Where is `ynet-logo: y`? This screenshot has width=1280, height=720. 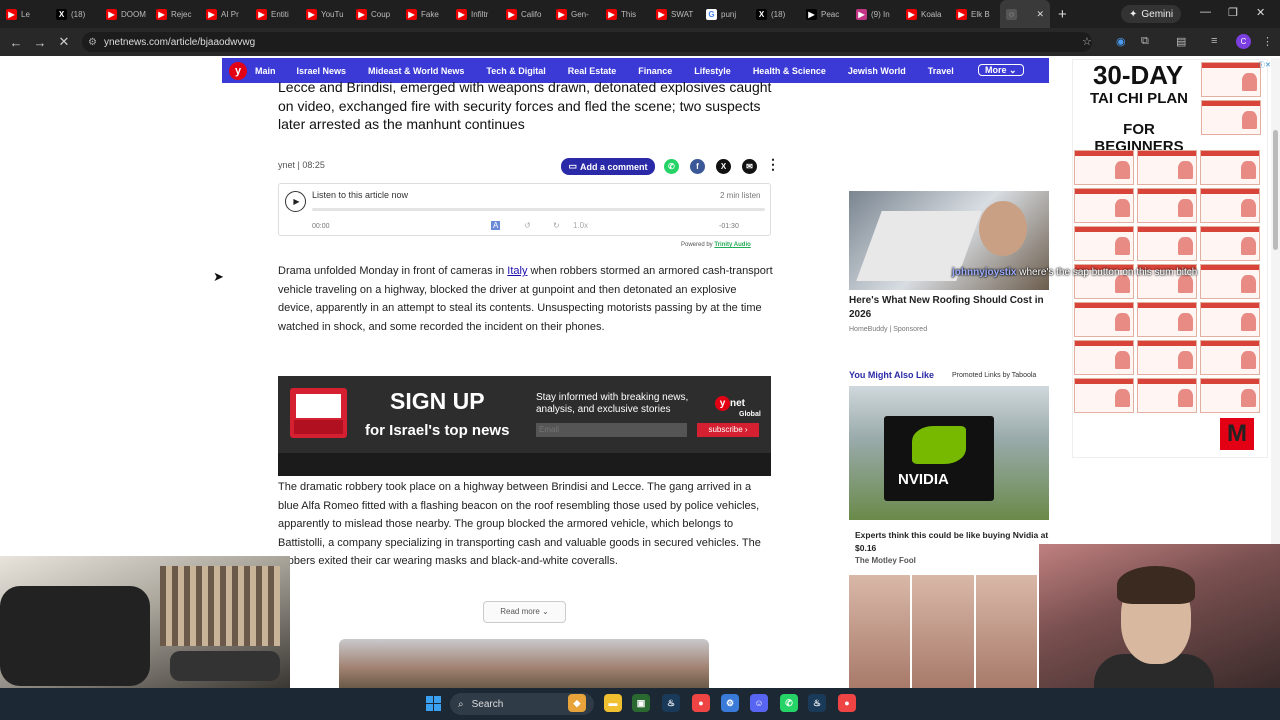
ynet-logo: y is located at coordinates (238, 70).